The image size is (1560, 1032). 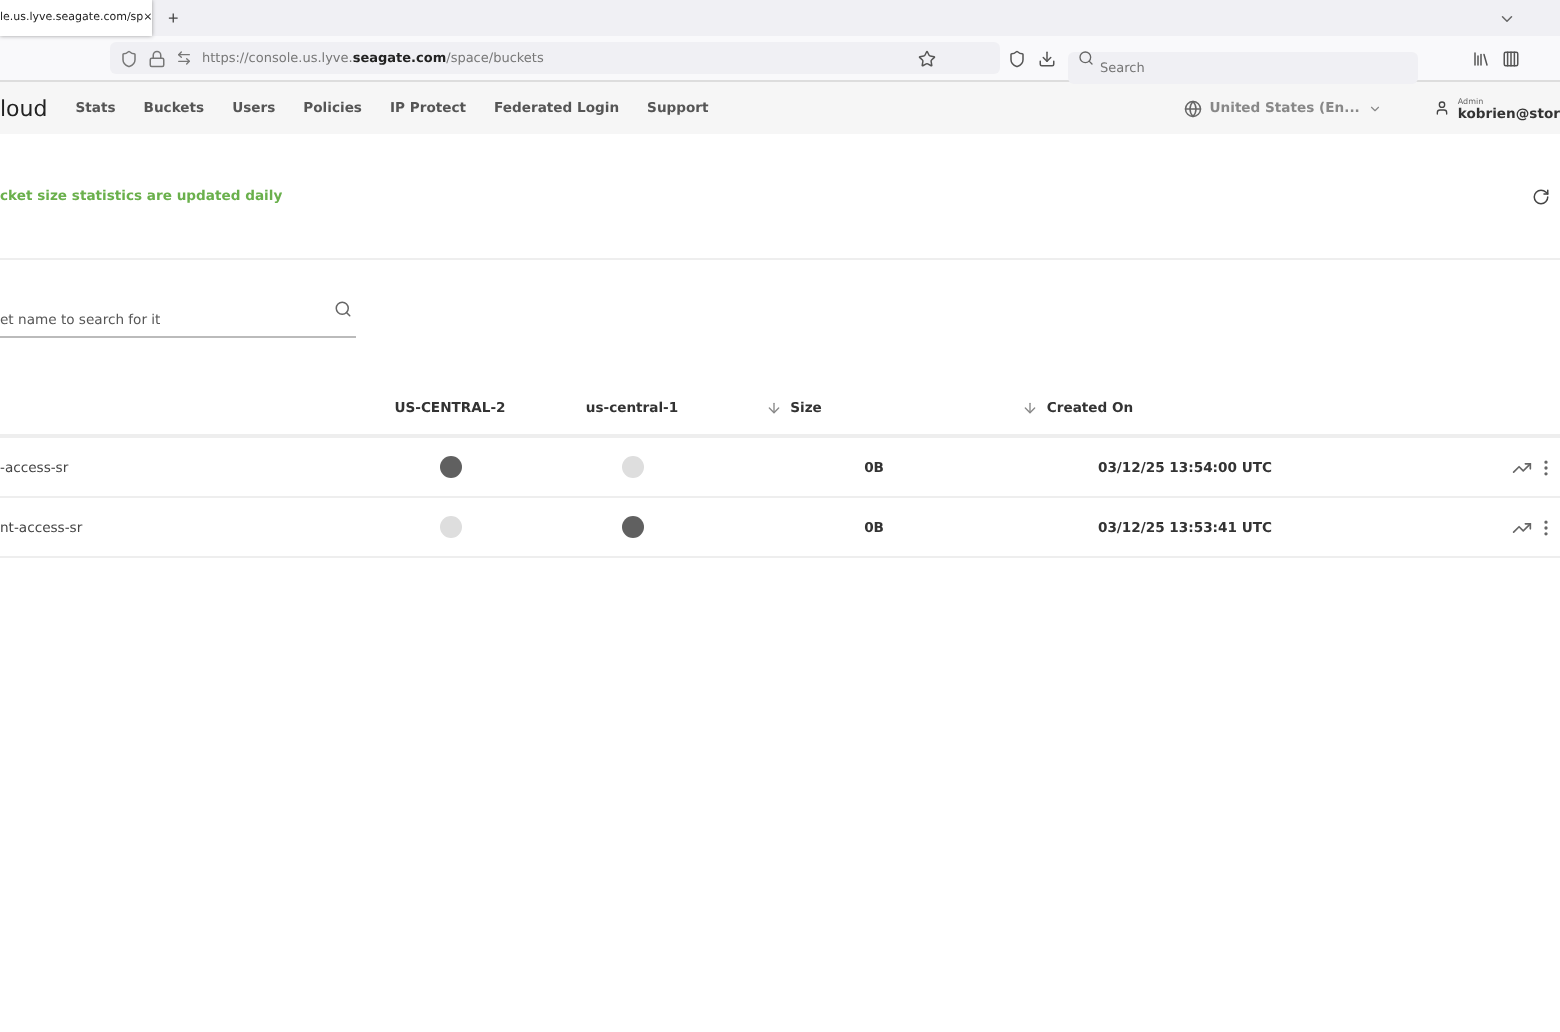 What do you see at coordinates (1374, 108) in the screenshot?
I see `caret-icon` at bounding box center [1374, 108].